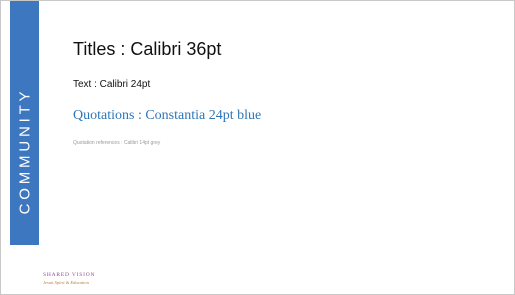  Describe the element at coordinates (112, 84) in the screenshot. I see `body-text: Text : Calibri 24pt` at that location.